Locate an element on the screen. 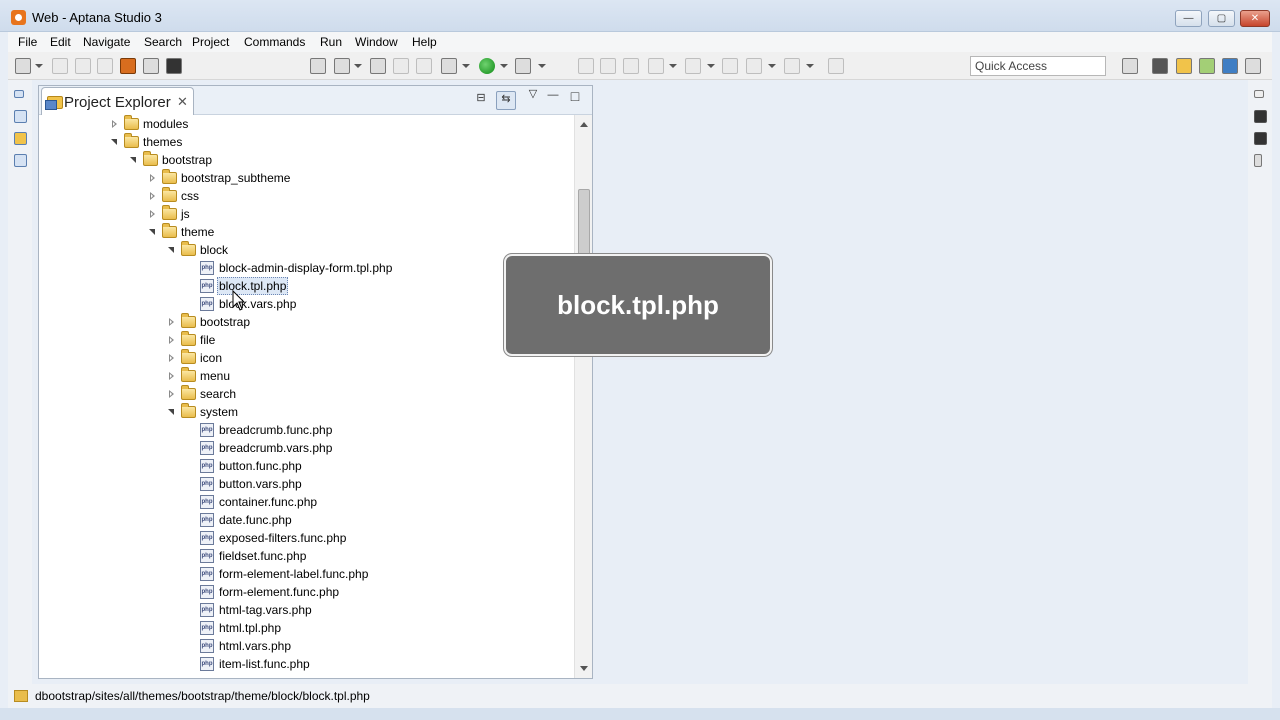  console-icon is located at coordinates (1260, 116).